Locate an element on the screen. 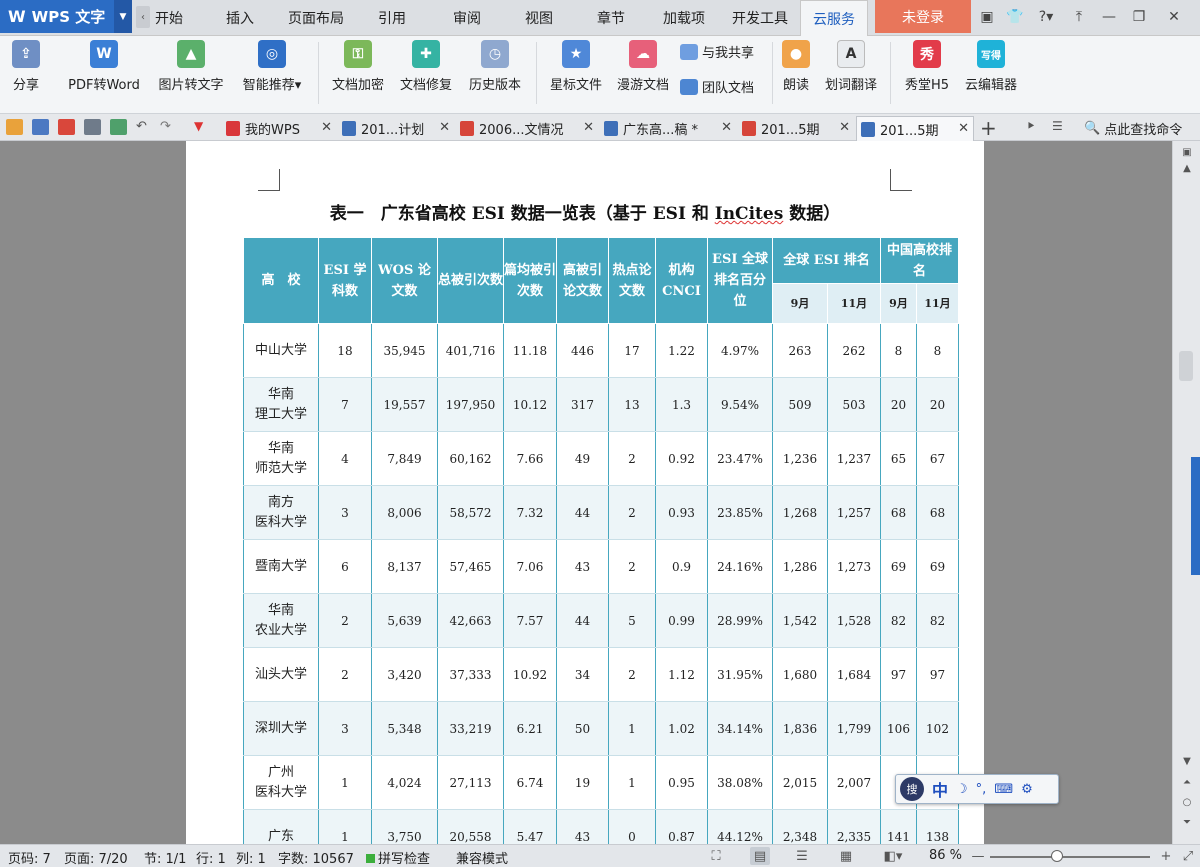  doc-repair-button: ✚ 文档修复 is located at coordinates (426, 66).